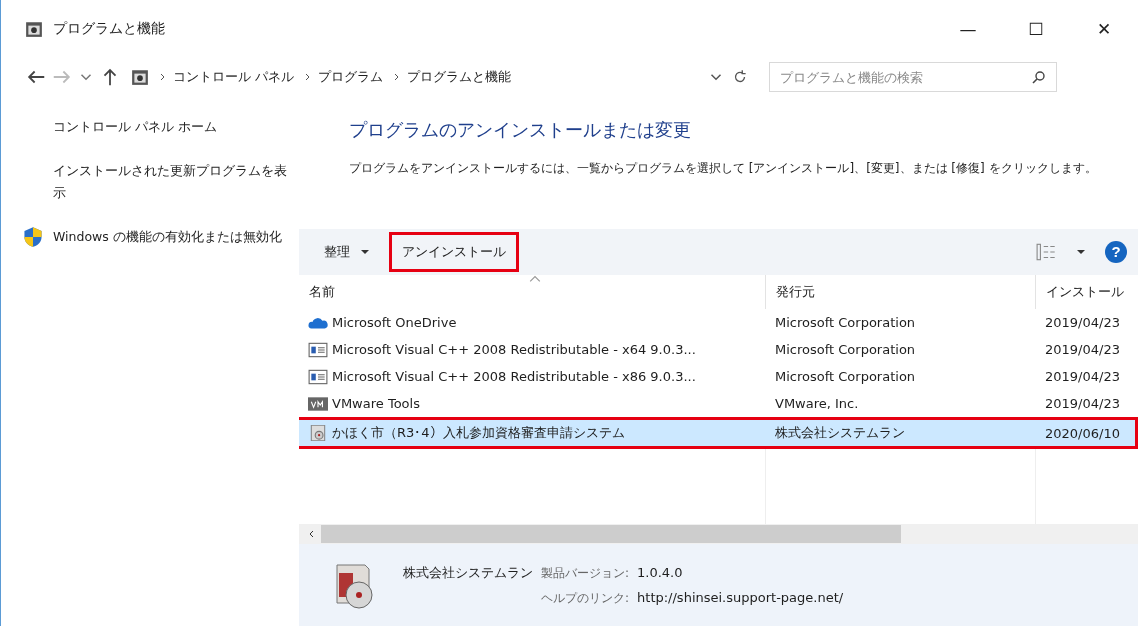  I want to click on breadcrumb: プログラムと機能, so click(459, 77).